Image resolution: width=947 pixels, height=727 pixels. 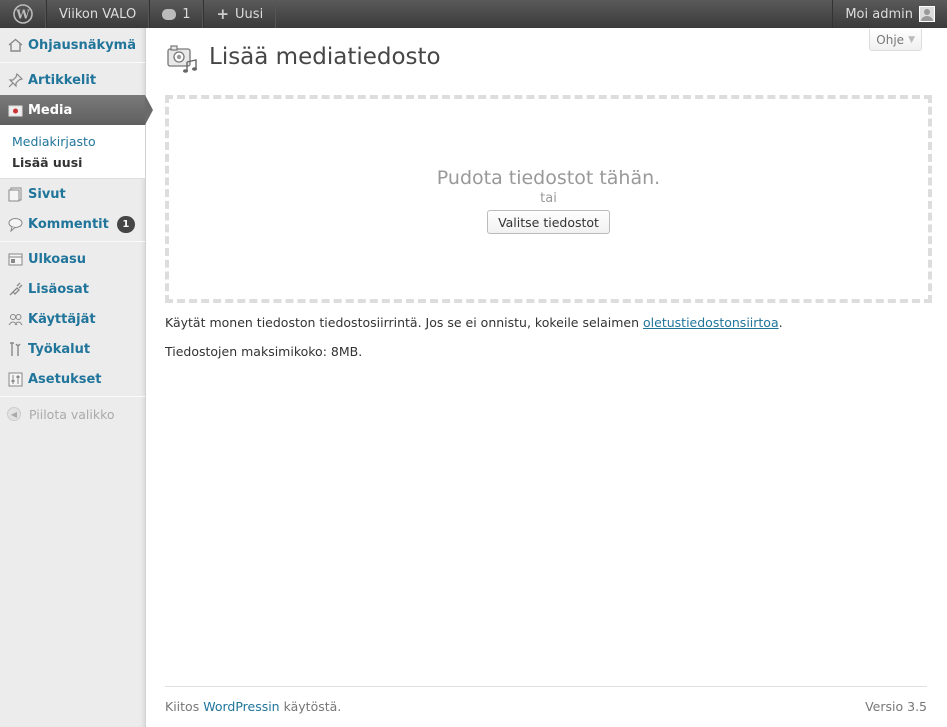 I want to click on media-submenu: Mediakirjasto Lisää uusi, so click(x=72, y=152).